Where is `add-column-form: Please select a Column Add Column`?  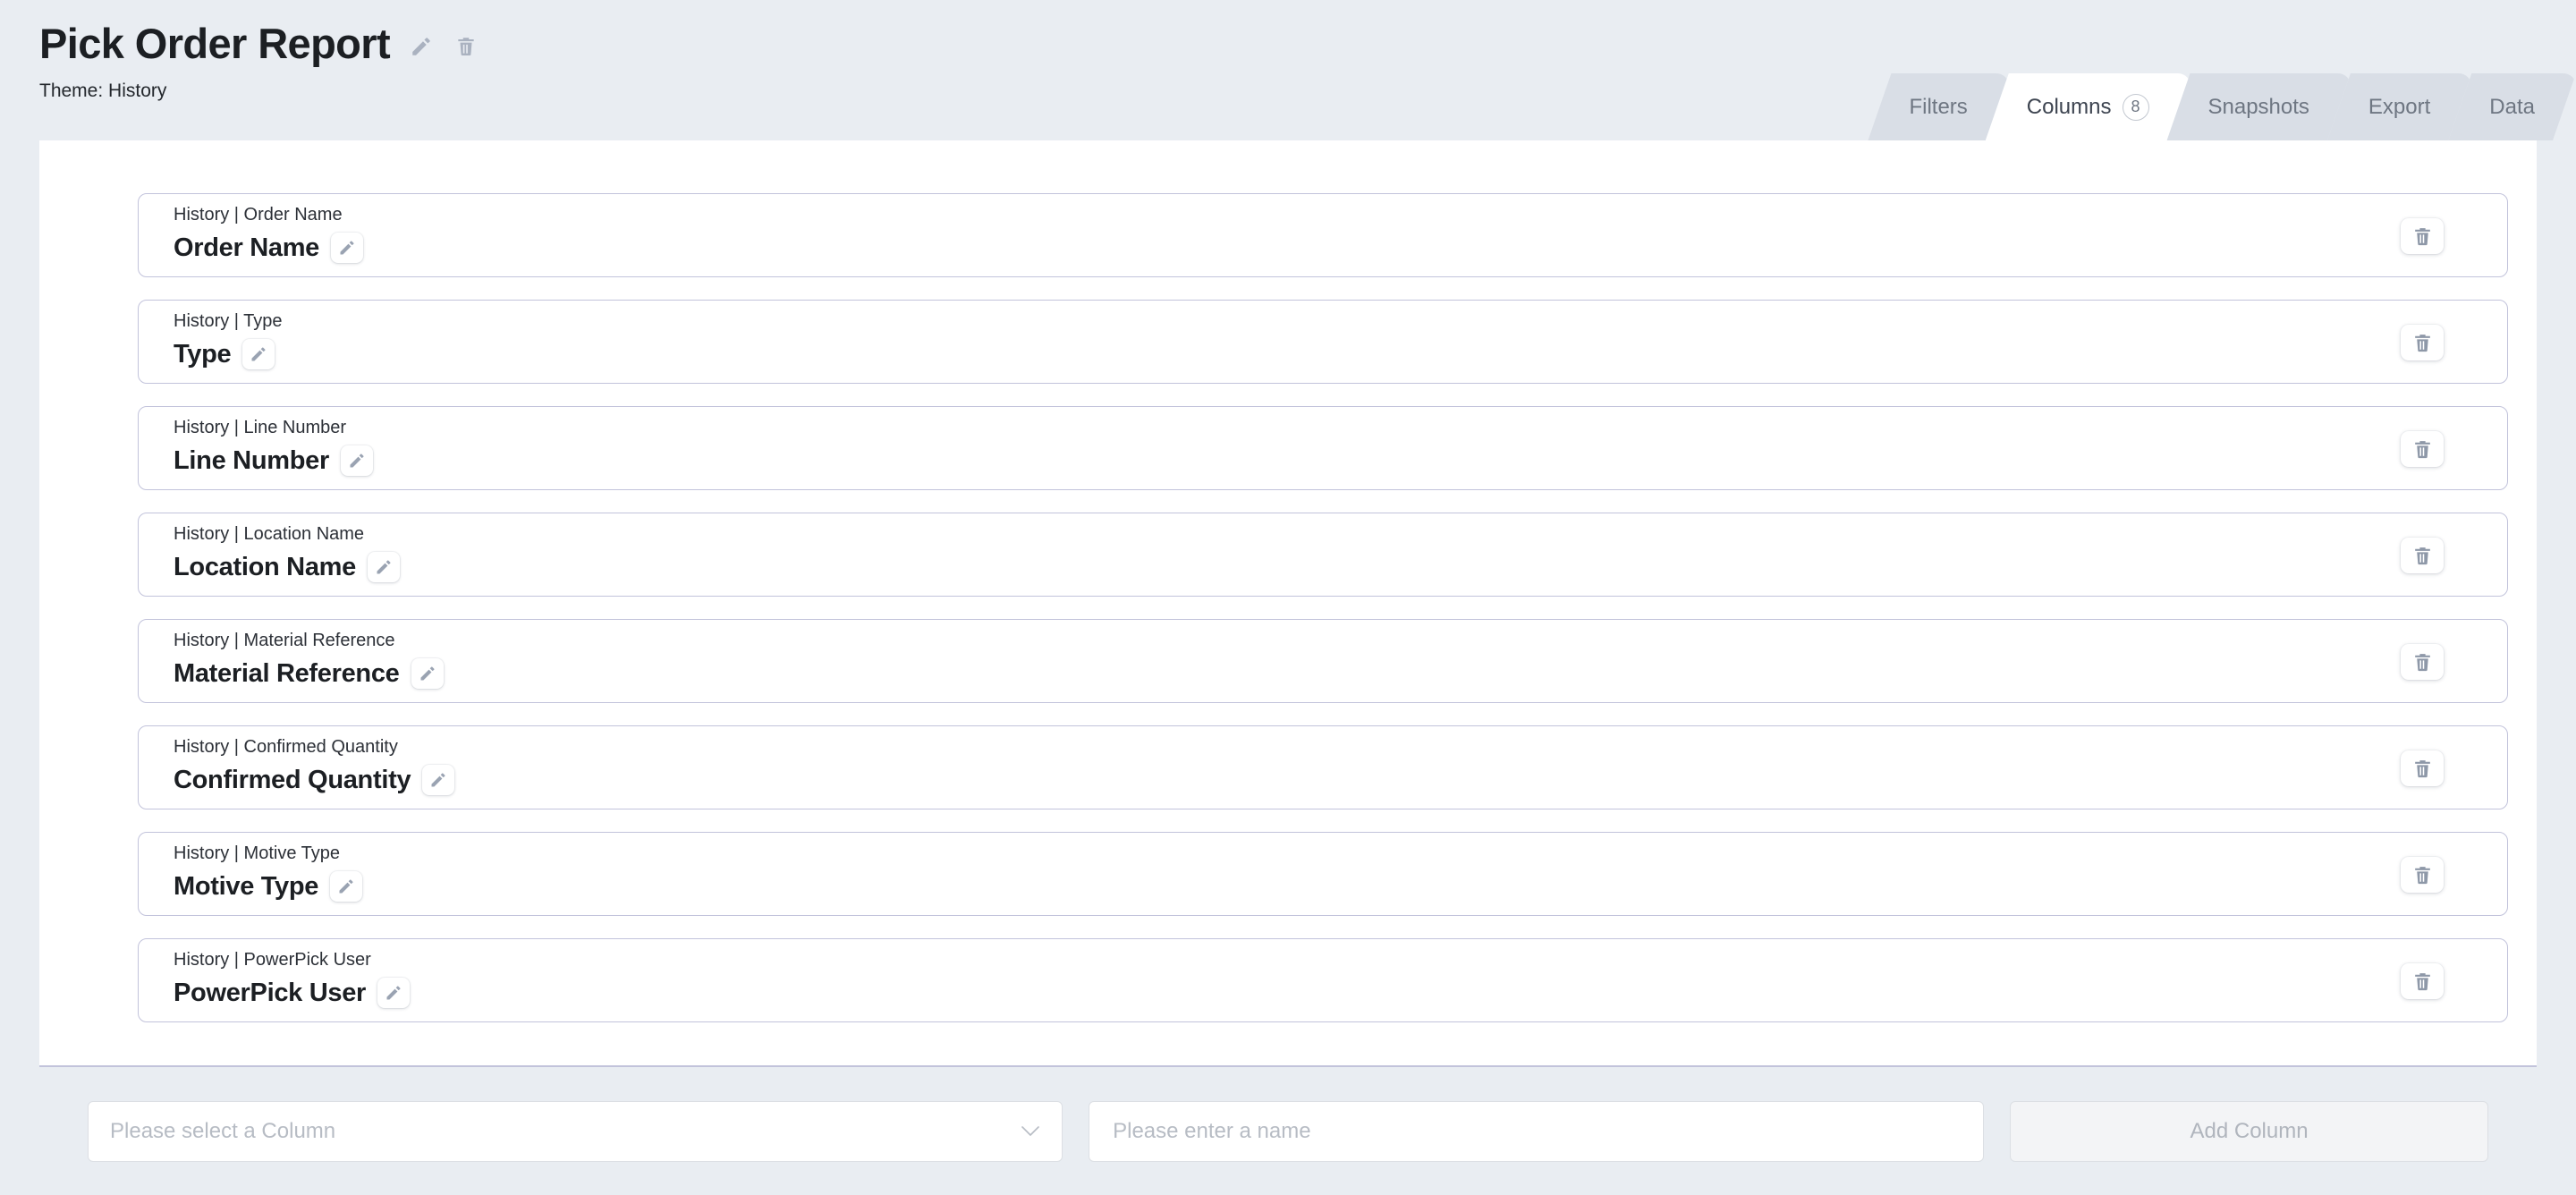
add-column-form: Please select a Column Add Column is located at coordinates (1288, 1131).